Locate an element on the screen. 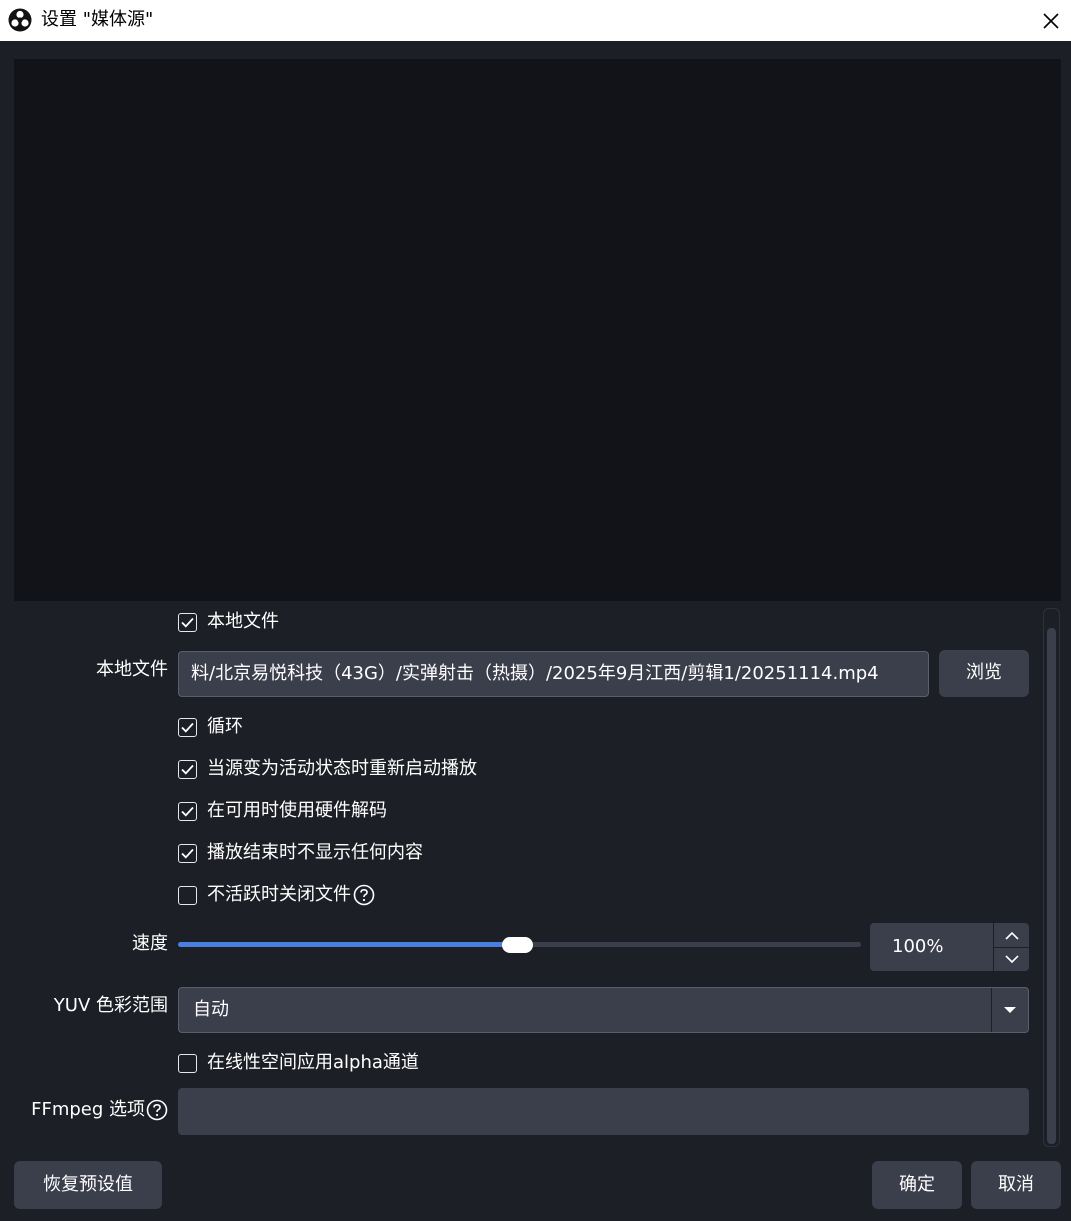 The image size is (1071, 1221). window-title: 设置 "媒体源" is located at coordinates (97, 19).